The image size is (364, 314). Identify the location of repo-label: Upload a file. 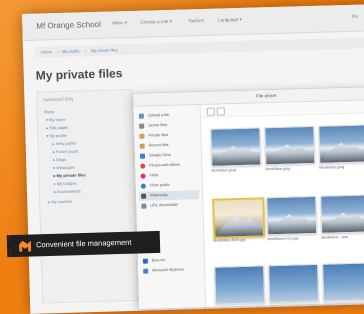
(158, 115).